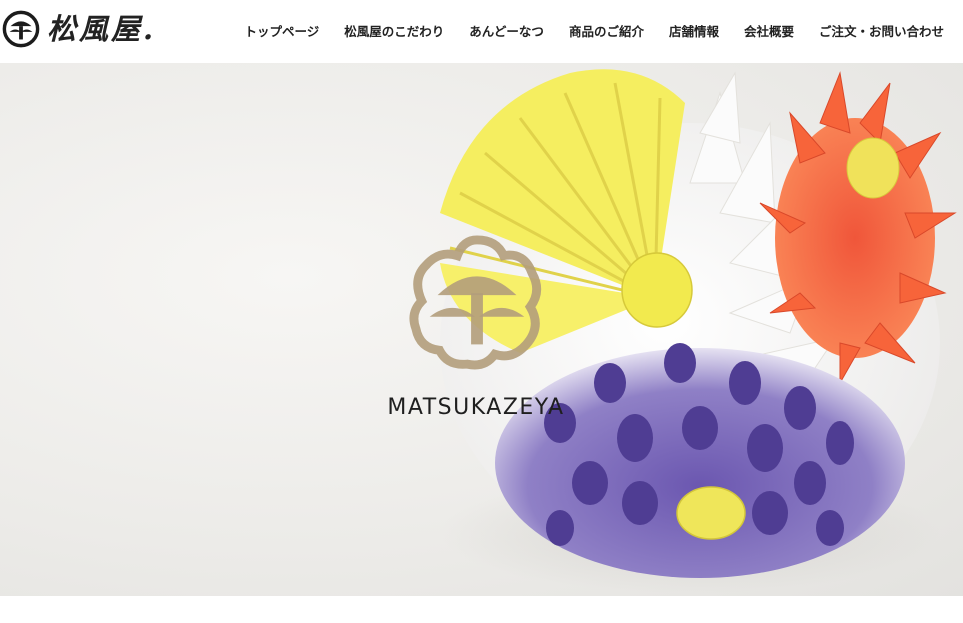 This screenshot has height=623, width=963. Describe the element at coordinates (768, 31) in the screenshot. I see `nav-item-company: 会社概要` at that location.